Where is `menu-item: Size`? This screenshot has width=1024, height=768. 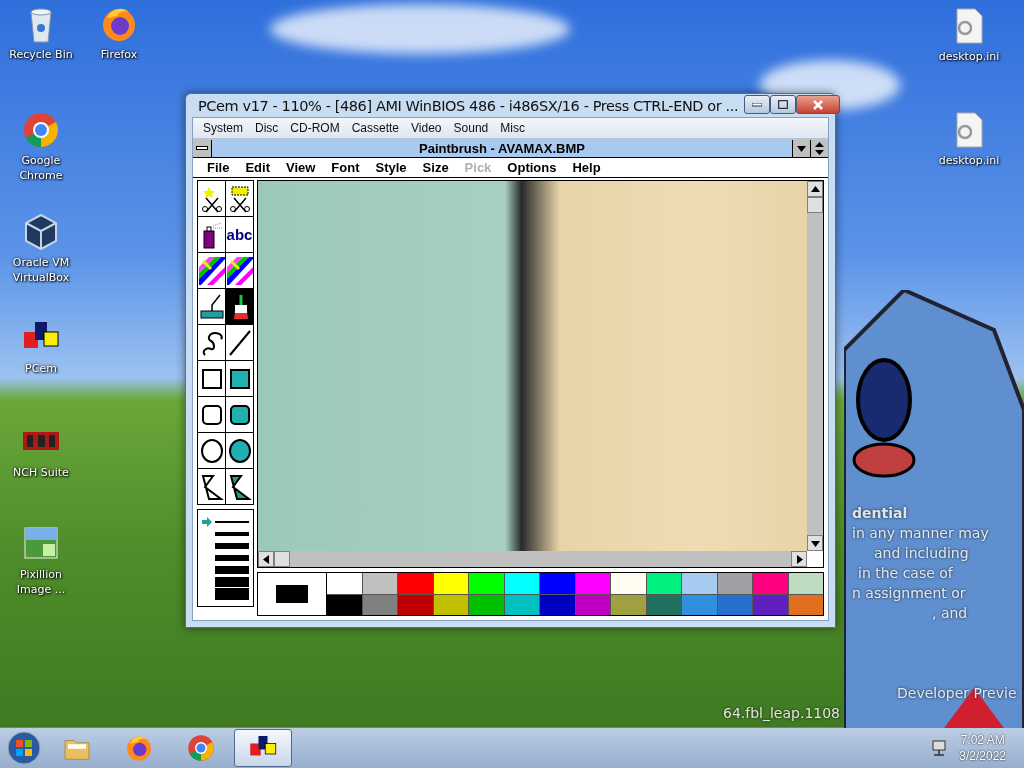 menu-item: Size is located at coordinates (435, 167).